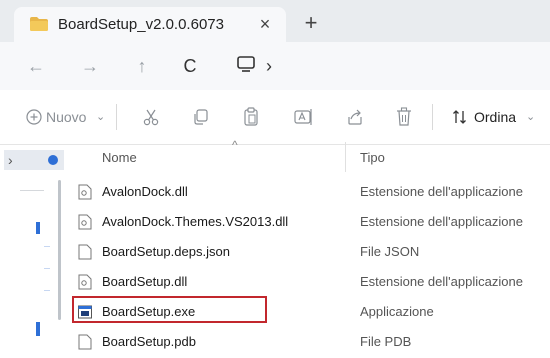 This screenshot has height=358, width=550. I want to click on file-name: BoardSetup.pdb, so click(149, 341).